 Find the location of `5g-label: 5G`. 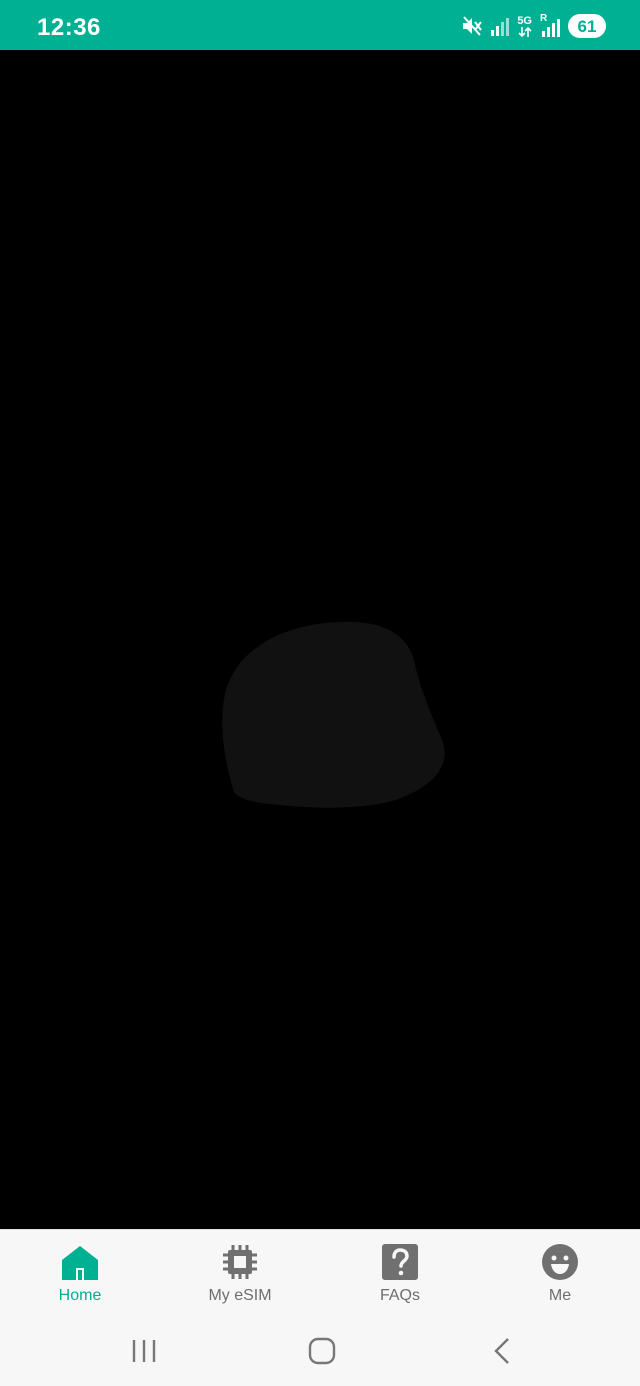

5g-label: 5G is located at coordinates (524, 20).